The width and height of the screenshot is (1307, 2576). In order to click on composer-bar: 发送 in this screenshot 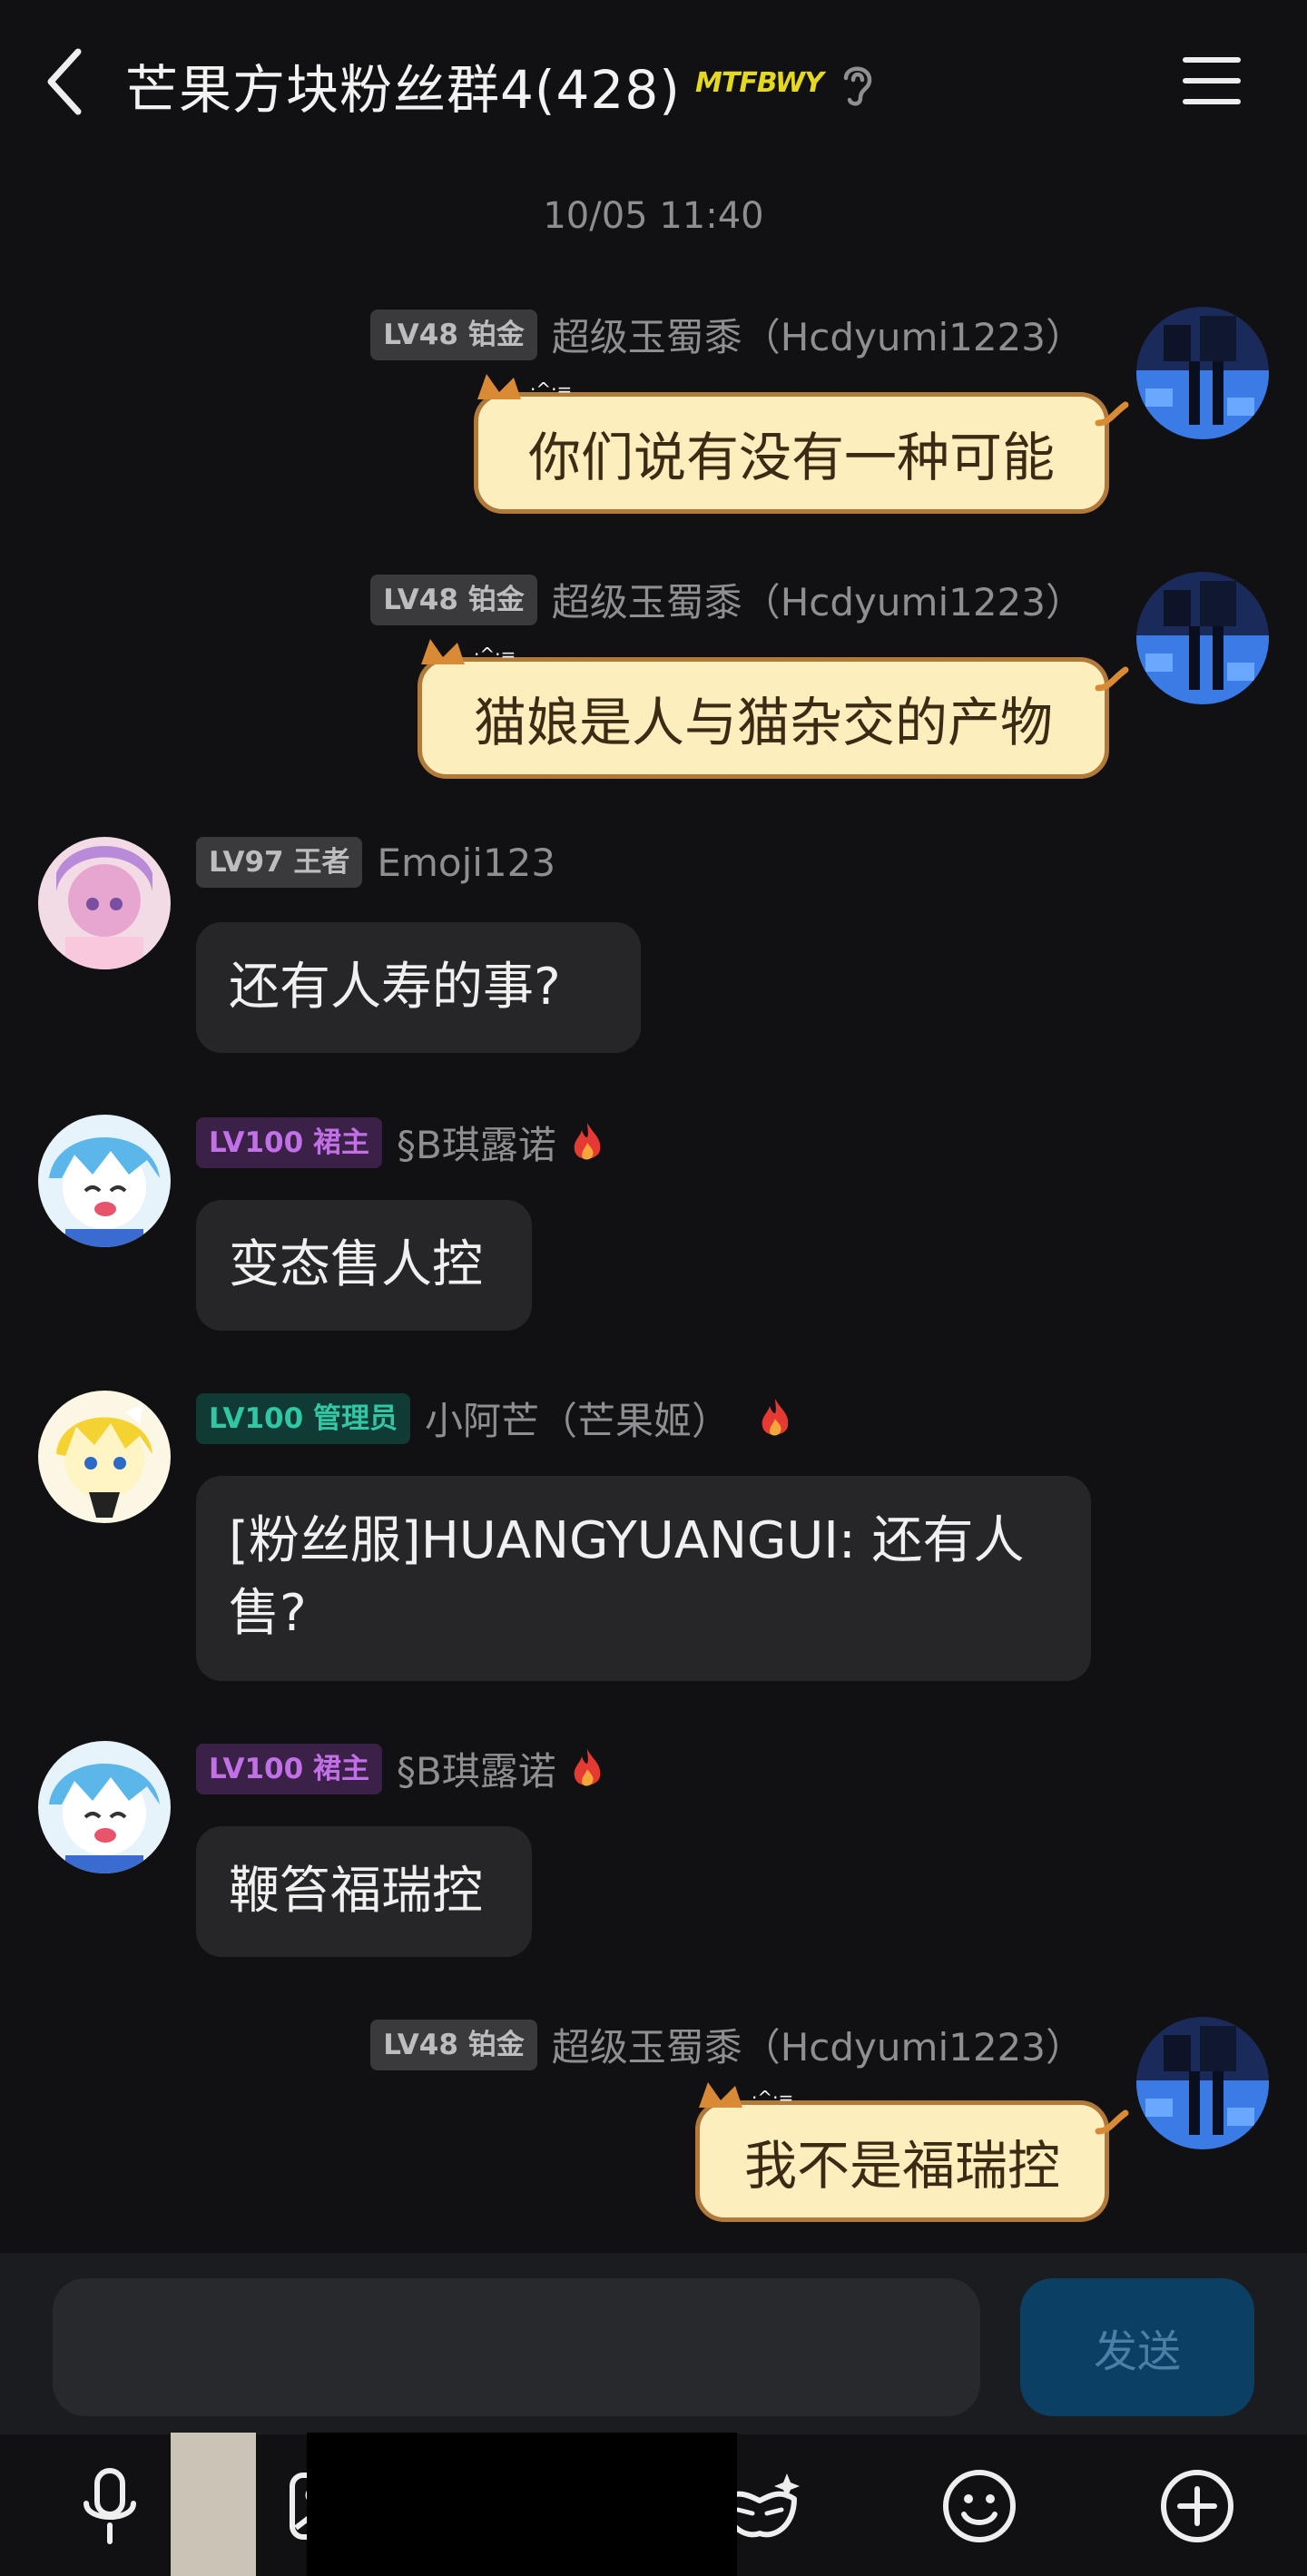, I will do `click(653, 2343)`.